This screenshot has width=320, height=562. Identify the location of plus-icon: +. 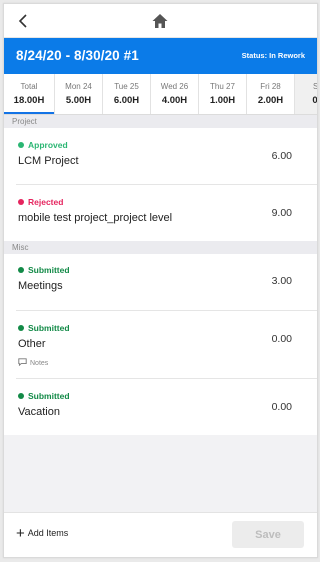
(20, 533).